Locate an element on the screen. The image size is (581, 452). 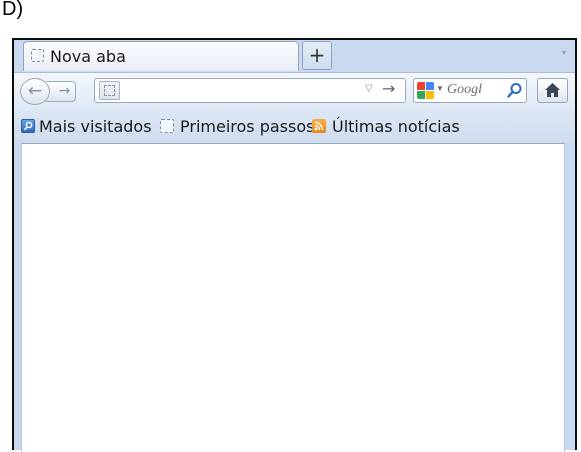
url-input is located at coordinates (235, 90).